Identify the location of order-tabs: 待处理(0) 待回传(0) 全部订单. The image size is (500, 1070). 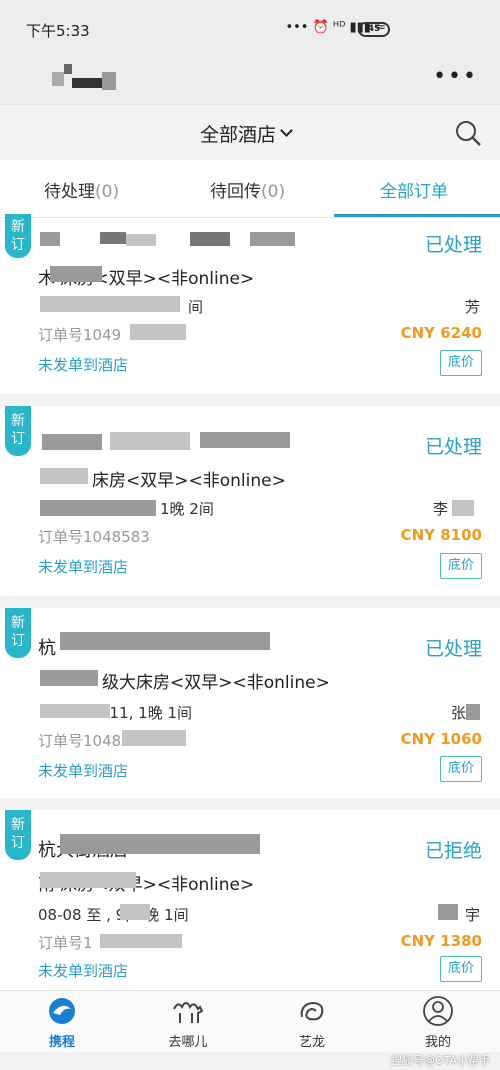
(250, 189).